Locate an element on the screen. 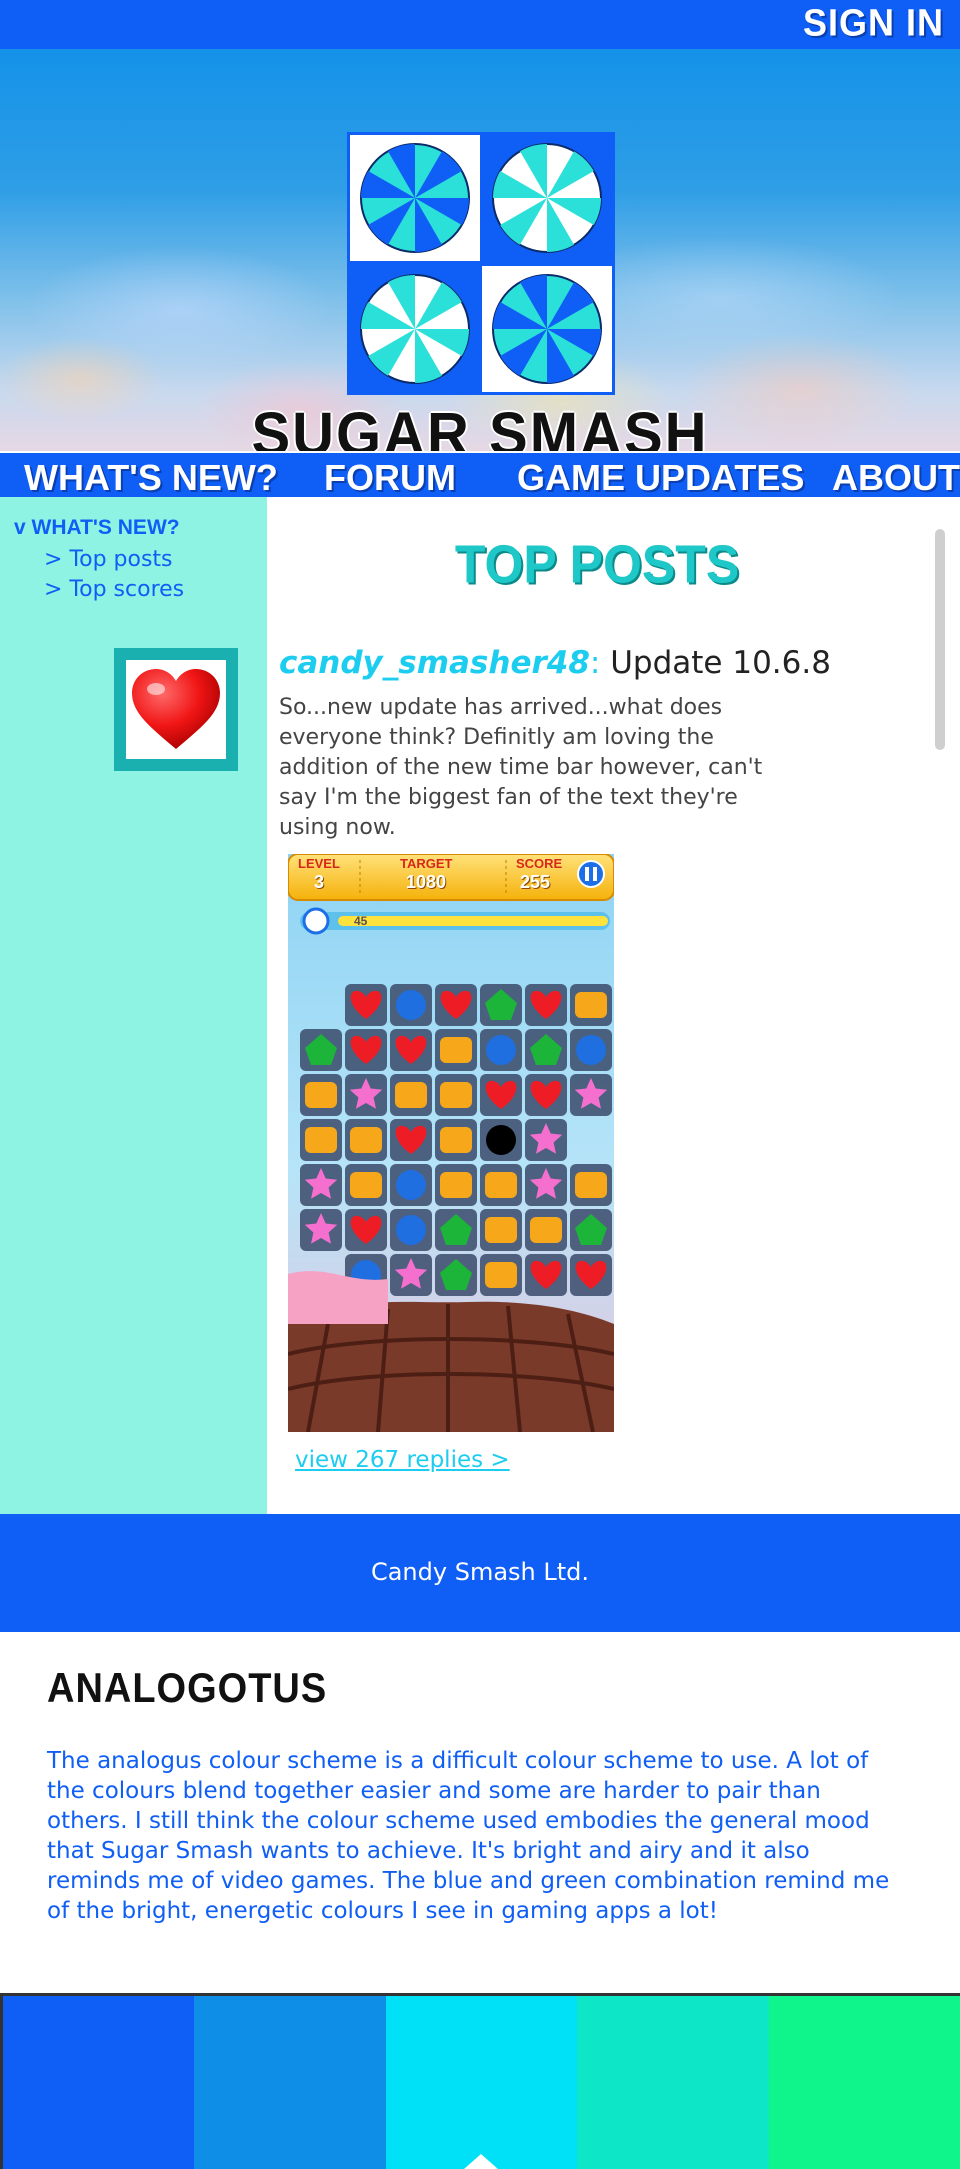  avatar is located at coordinates (176, 709).